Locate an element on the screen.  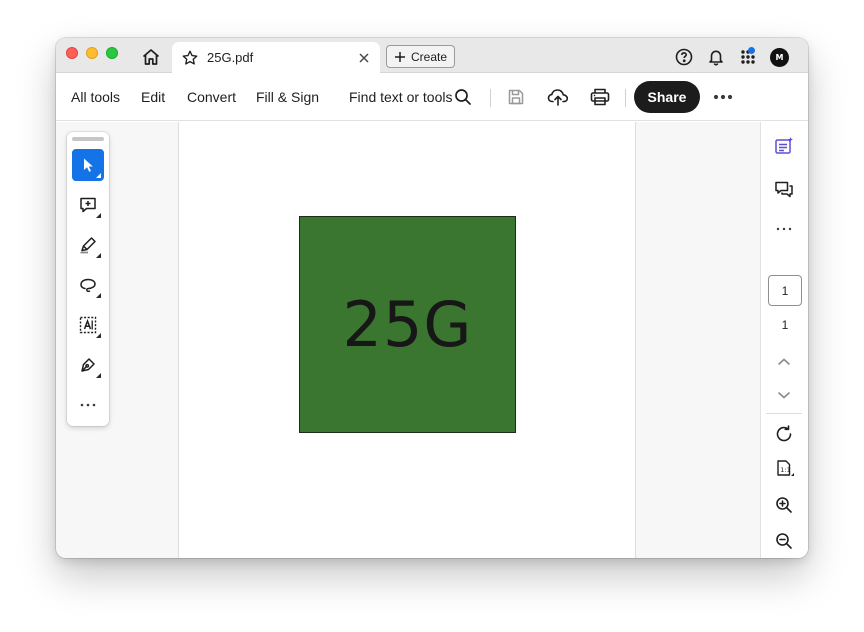
zoom-out-icon is located at coordinates (784, 541).